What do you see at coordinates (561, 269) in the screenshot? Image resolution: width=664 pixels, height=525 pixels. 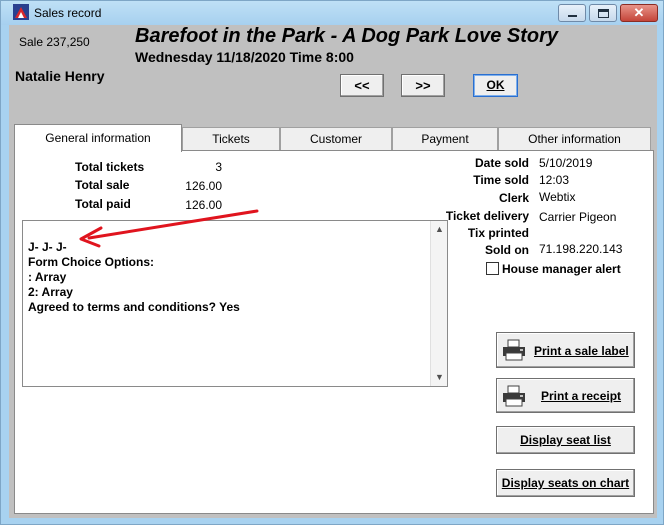 I see `house-manager-alert-label: House manager alert` at bounding box center [561, 269].